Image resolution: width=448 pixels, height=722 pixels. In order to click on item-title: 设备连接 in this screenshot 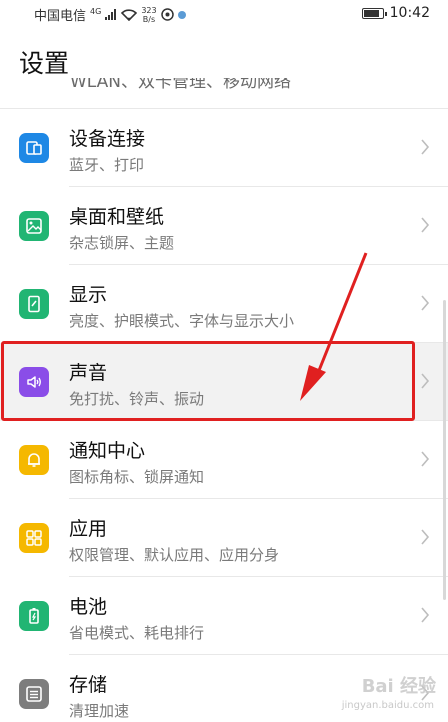, I will do `click(107, 139)`.